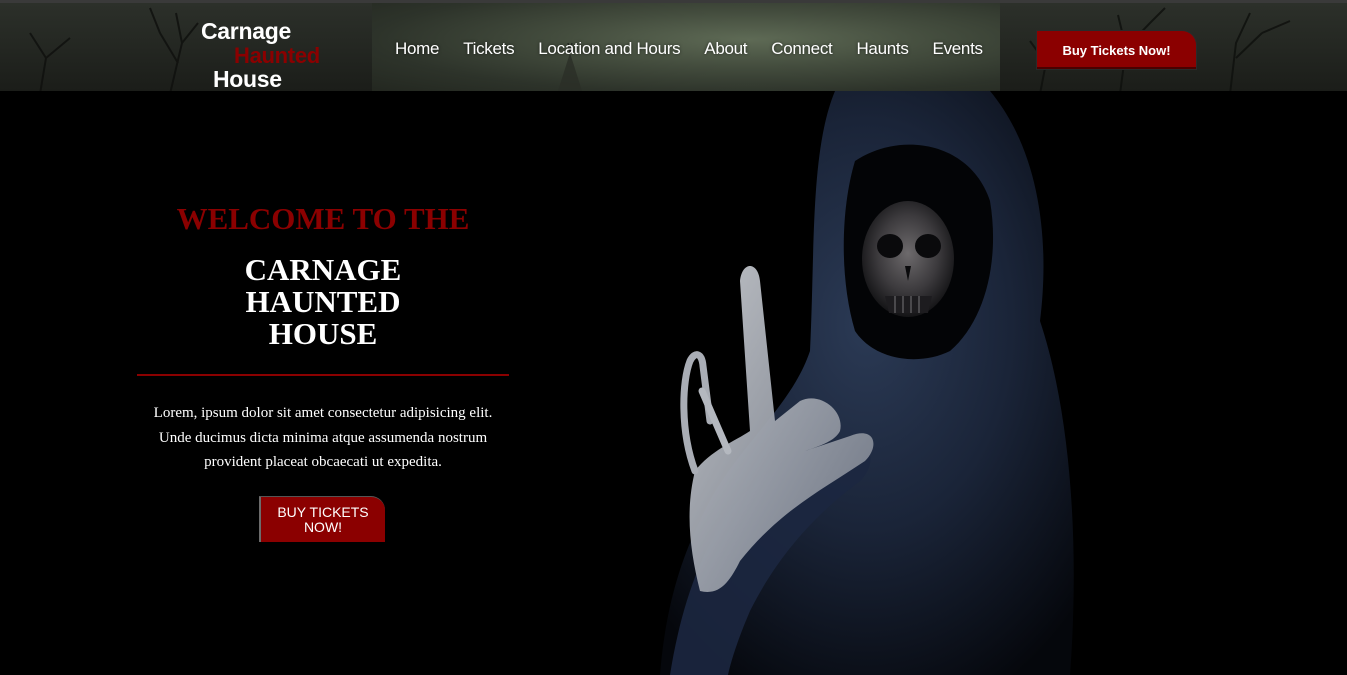  What do you see at coordinates (609, 49) in the screenshot?
I see `nav-link-location-hours: Location and Hours` at bounding box center [609, 49].